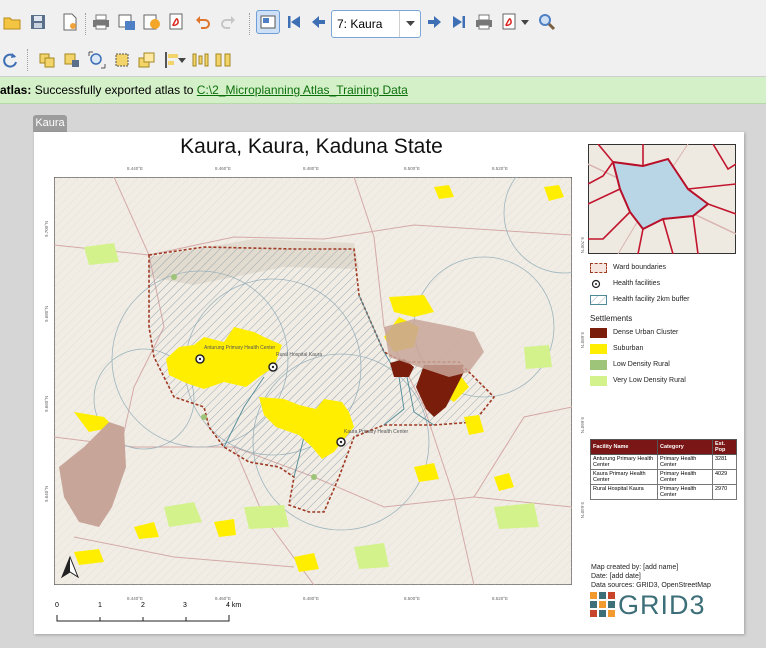  Describe the element at coordinates (459, 22) in the screenshot. I see `last-feature-icon` at that location.